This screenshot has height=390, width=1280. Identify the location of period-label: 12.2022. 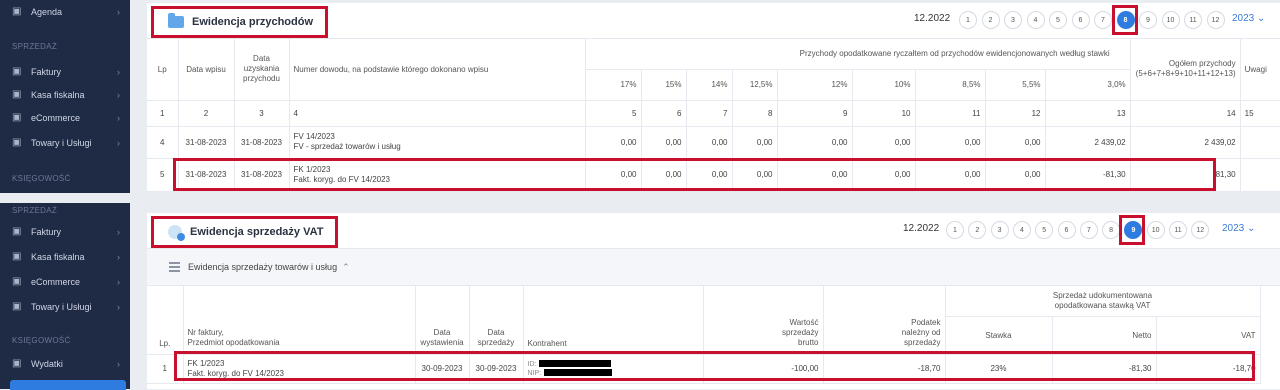
(921, 228).